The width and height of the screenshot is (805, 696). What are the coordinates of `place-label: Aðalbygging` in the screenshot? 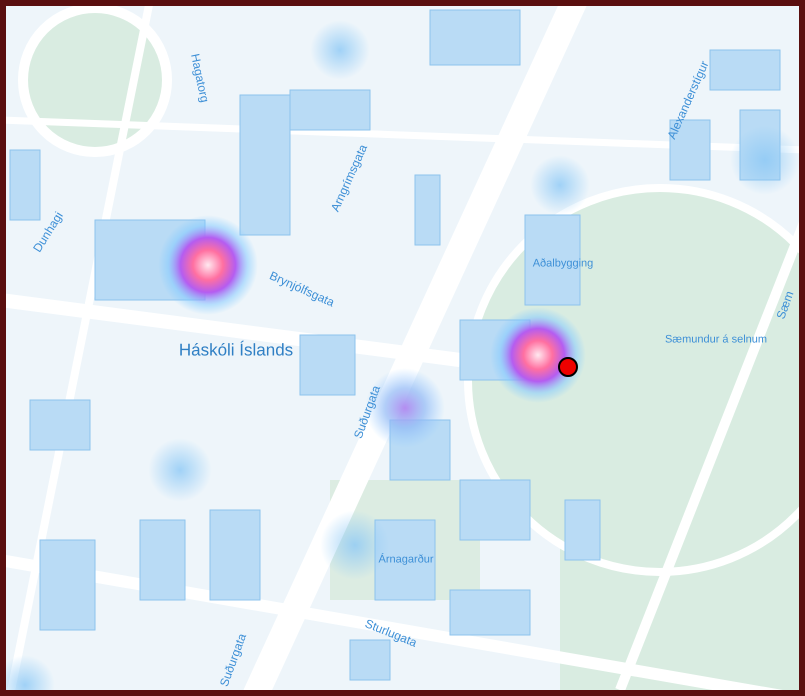 It's located at (563, 264).